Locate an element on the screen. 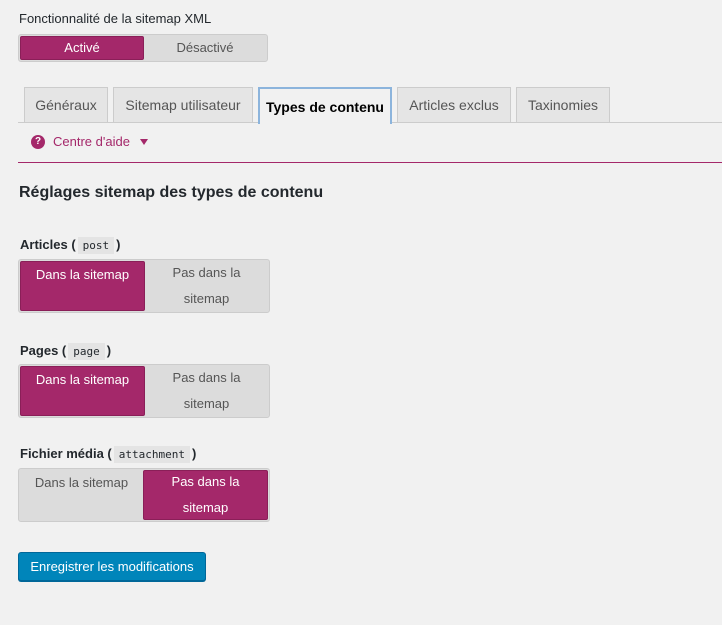 The height and width of the screenshot is (625, 722). caret-down-icon is located at coordinates (143, 141).